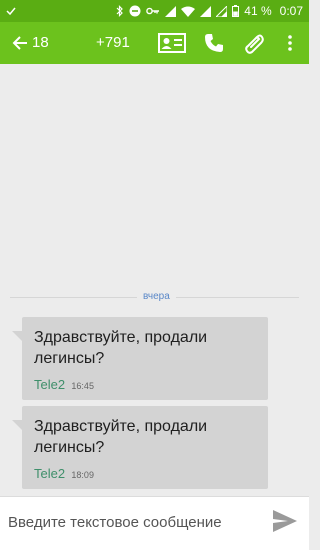 The height and width of the screenshot is (550, 320). What do you see at coordinates (156, 296) in the screenshot?
I see `date-divider: вчера` at bounding box center [156, 296].